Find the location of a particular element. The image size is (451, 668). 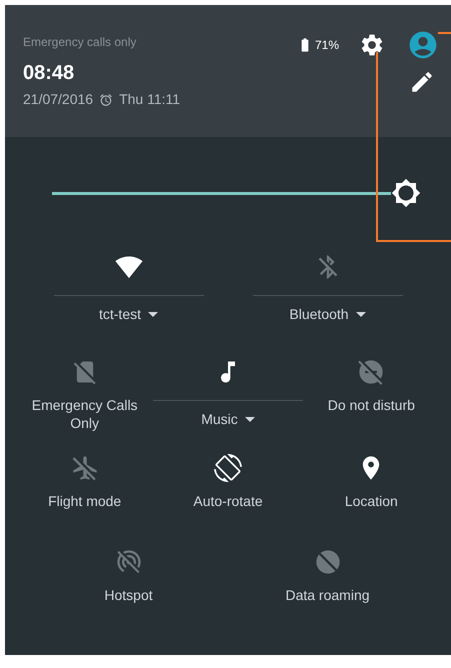

clock-time: 08:48 is located at coordinates (49, 73).